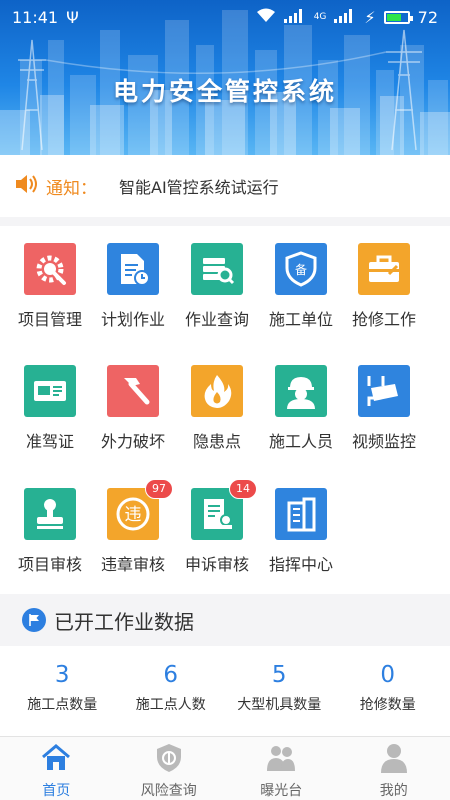  I want to click on stamp-icon, so click(50, 514).